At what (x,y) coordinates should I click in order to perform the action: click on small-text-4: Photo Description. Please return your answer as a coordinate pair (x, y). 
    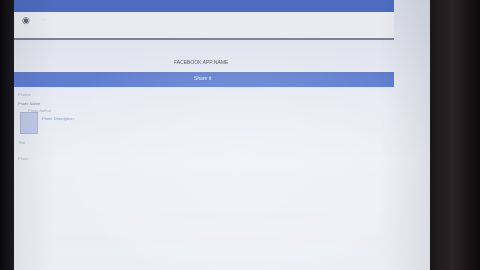
    Looking at the image, I should click on (58, 118).